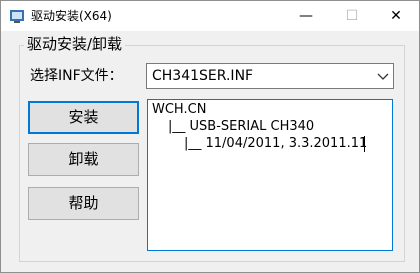  I want to click on minimize-button: —, so click(306, 16).